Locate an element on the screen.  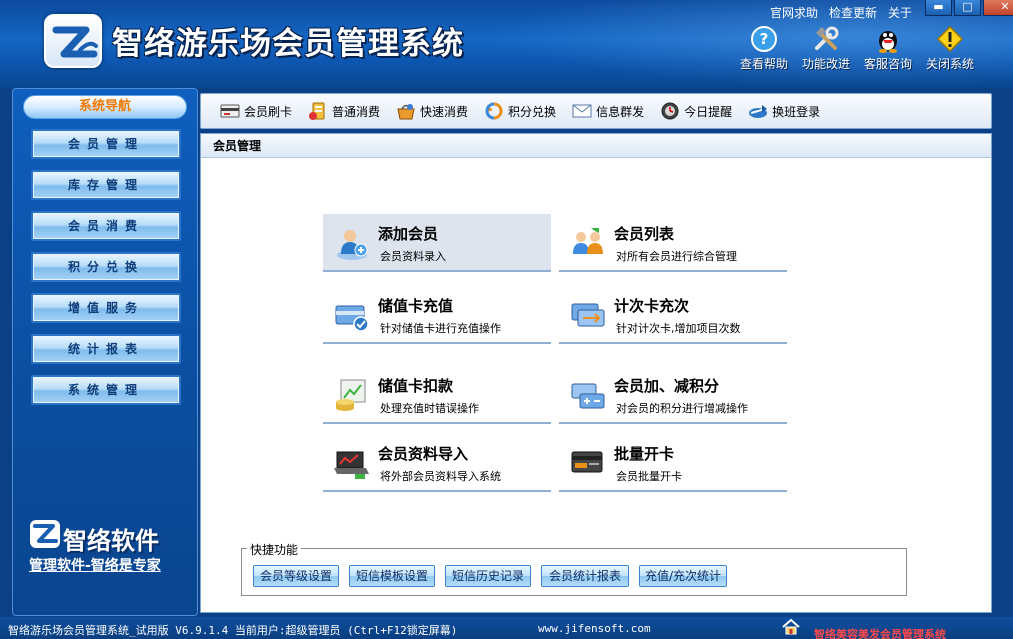
toolbar-shift-login-label: 换班登录 is located at coordinates (796, 111).